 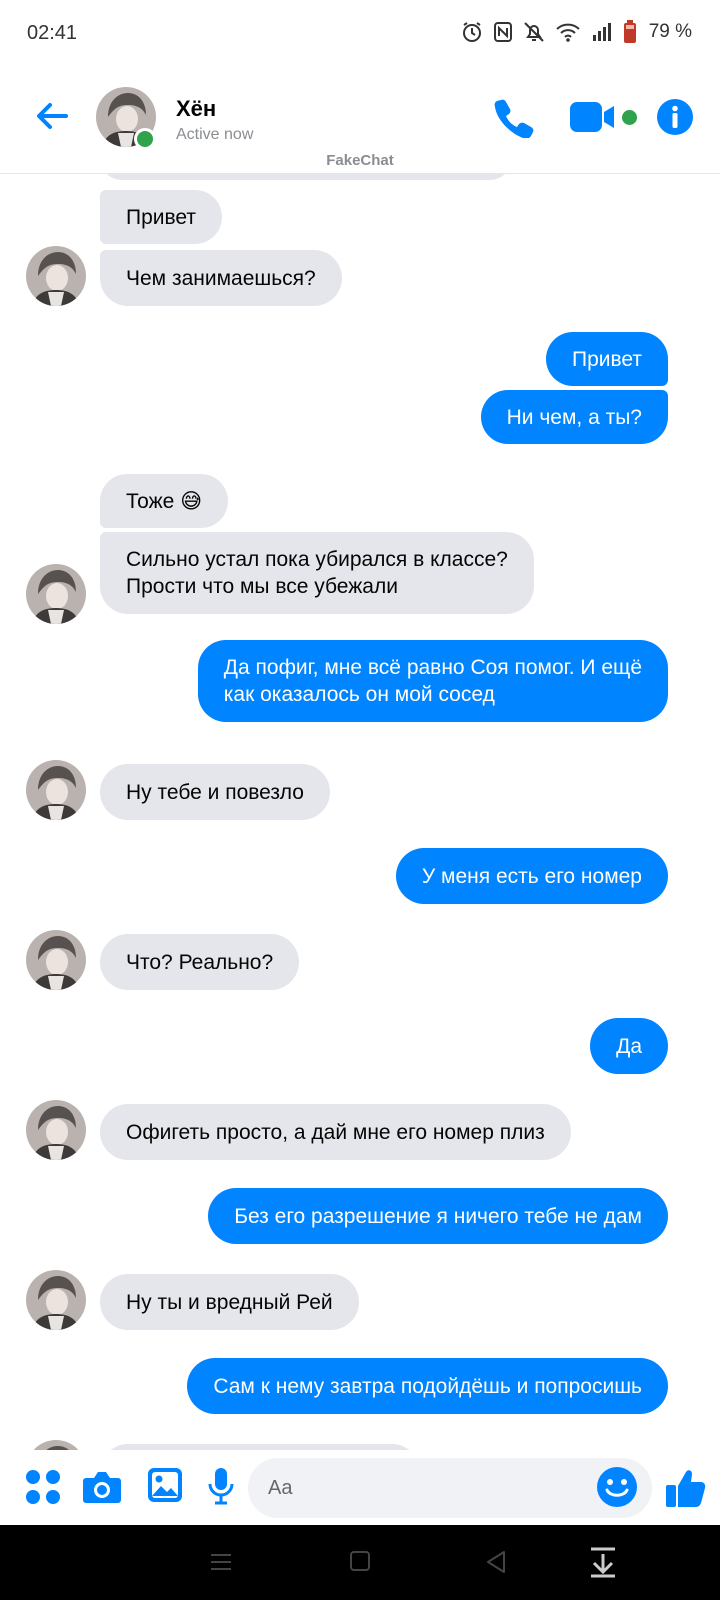 What do you see at coordinates (675, 117) in the screenshot?
I see `info-icon` at bounding box center [675, 117].